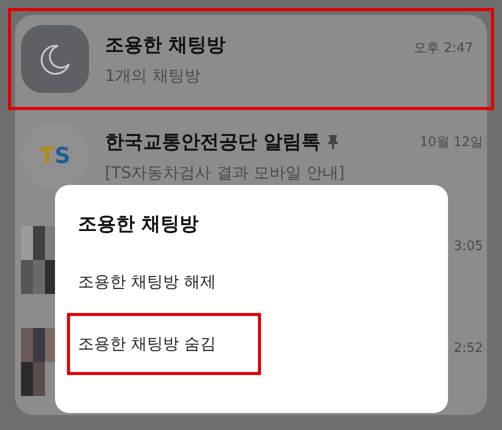 The width and height of the screenshot is (502, 430). I want to click on chat-time: 10월 12일, so click(451, 142).